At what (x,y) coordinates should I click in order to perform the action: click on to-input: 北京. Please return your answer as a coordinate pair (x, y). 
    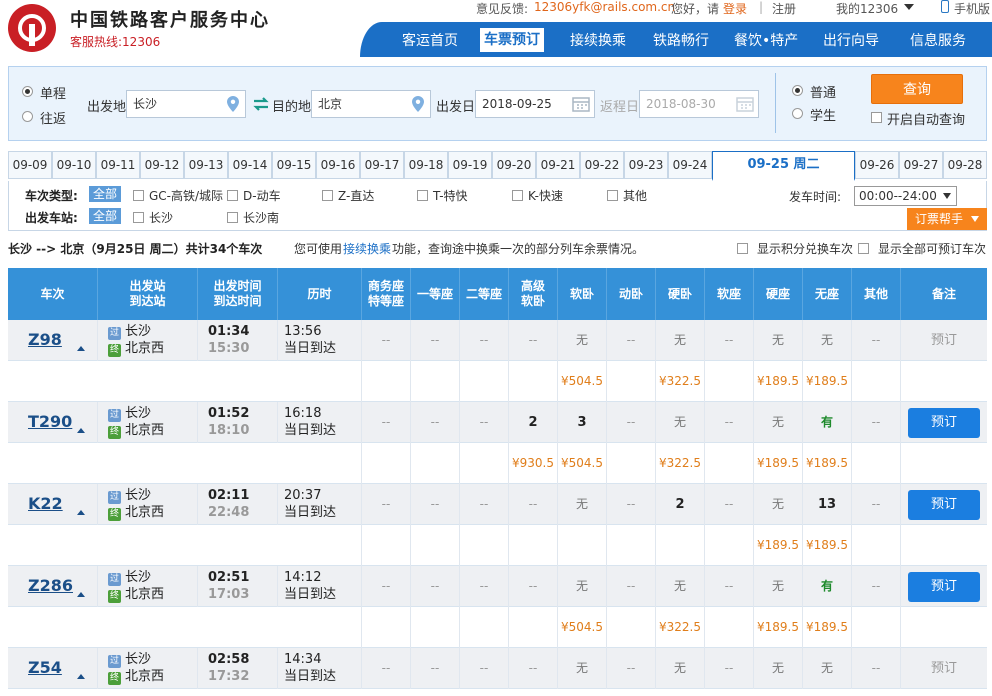
    Looking at the image, I should click on (371, 104).